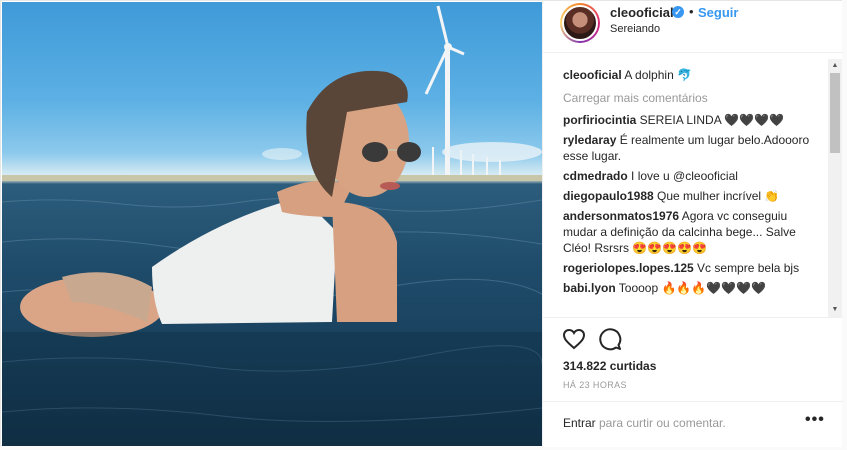 This screenshot has width=847, height=450. I want to click on comment-item: babi.lyon Toooop 🔥🔥🔥🖤🖤🖤🖤, so click(689, 288).